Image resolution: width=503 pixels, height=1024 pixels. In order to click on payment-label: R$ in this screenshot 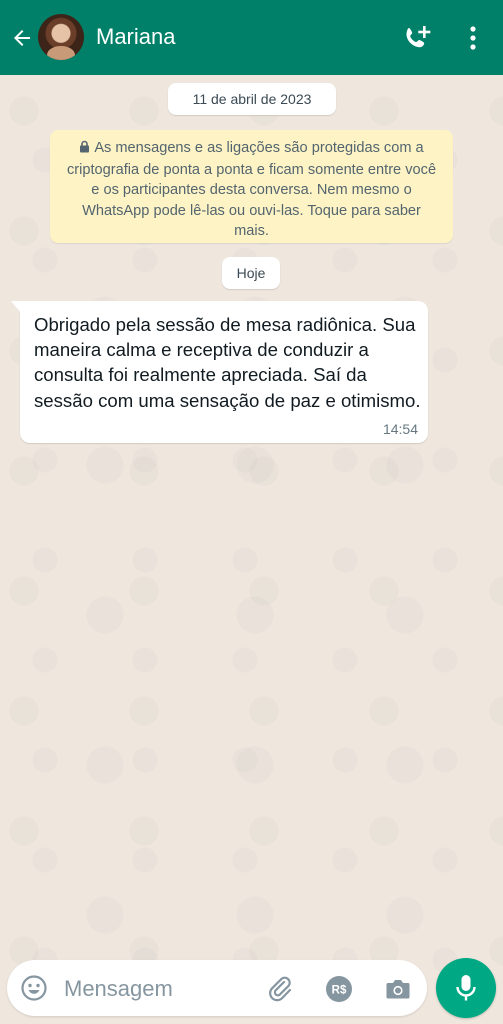, I will do `click(339, 991)`.